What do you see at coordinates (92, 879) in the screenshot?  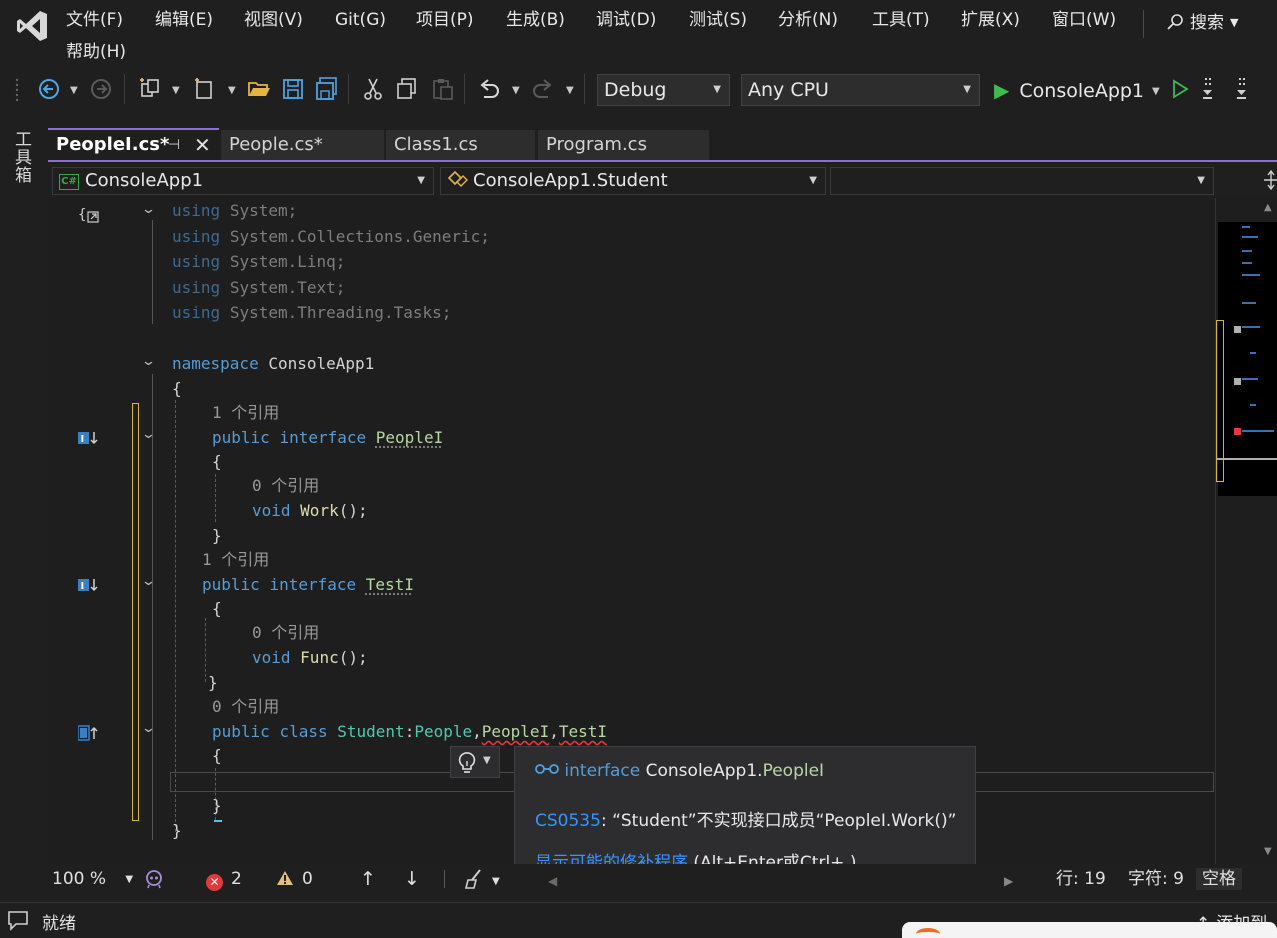 I see `zoom-level-dropdown: 100 % ▼` at bounding box center [92, 879].